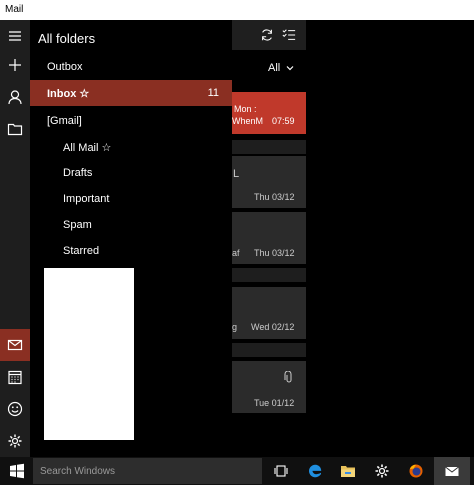 The width and height of the screenshot is (474, 485). I want to click on message-time: Wed 02/12, so click(273, 327).